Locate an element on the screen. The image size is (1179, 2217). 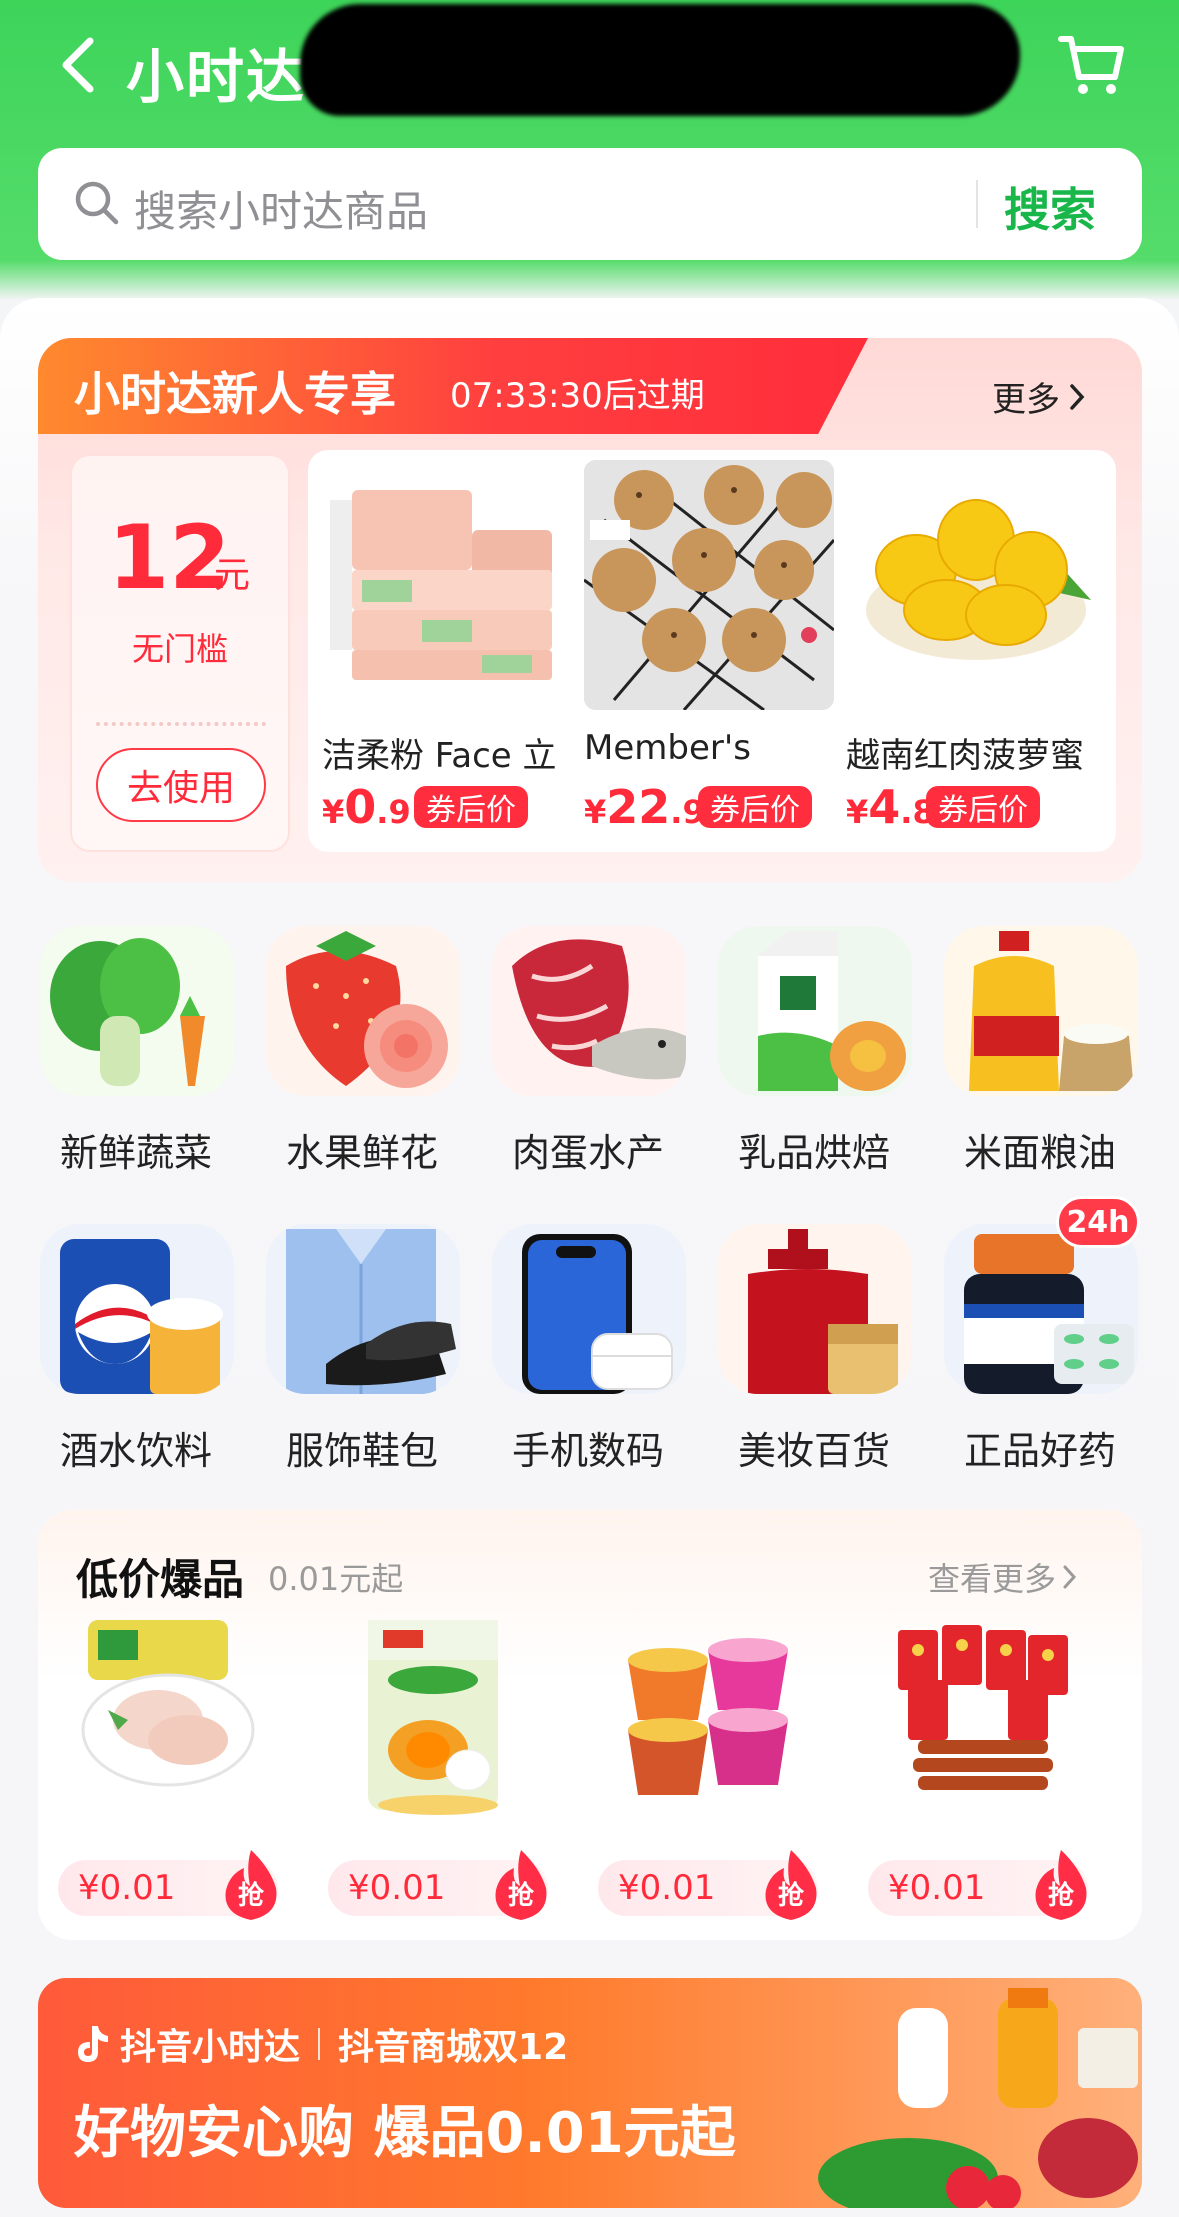
newcomer-more-link: 更多 is located at coordinates (1039, 396).